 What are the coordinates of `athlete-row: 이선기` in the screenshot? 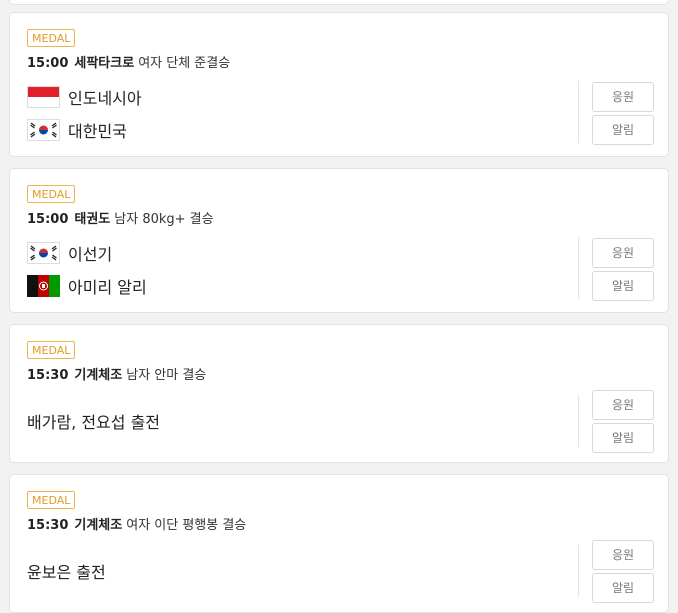 It's located at (69, 253).